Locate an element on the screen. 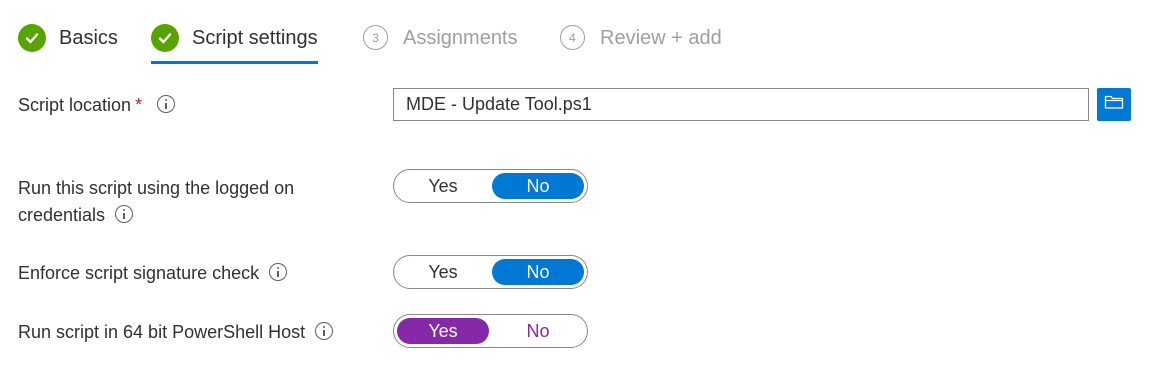  folder-icon is located at coordinates (1114, 104).